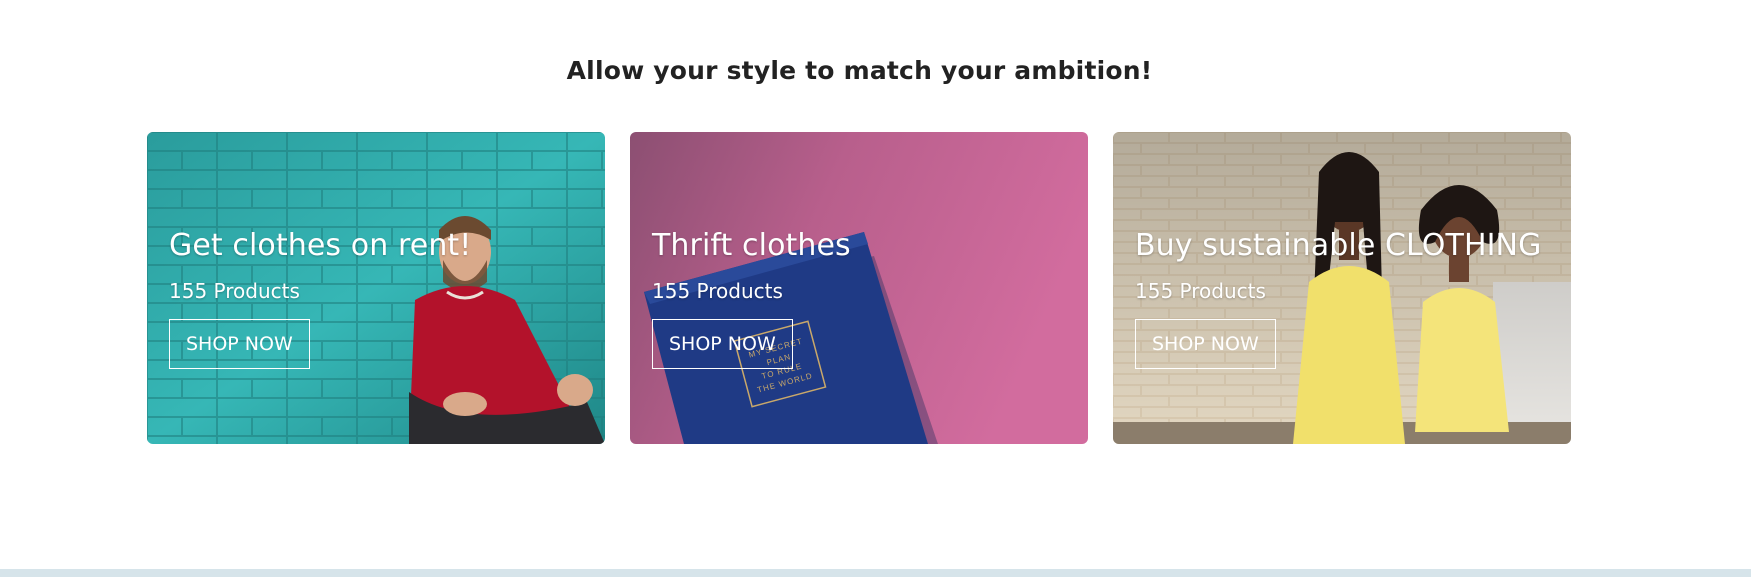 This screenshot has height=577, width=1751. Describe the element at coordinates (859, 70) in the screenshot. I see `section-headline: Allow your style to match your ambition!` at that location.